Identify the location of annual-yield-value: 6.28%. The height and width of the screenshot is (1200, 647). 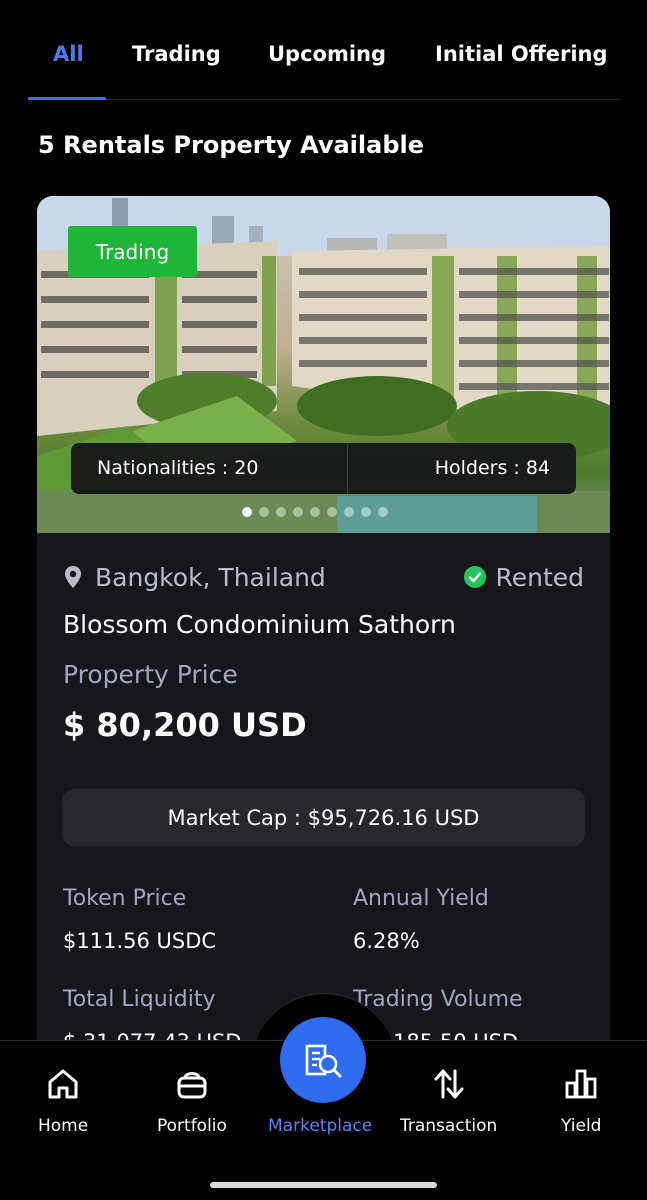
(386, 941).